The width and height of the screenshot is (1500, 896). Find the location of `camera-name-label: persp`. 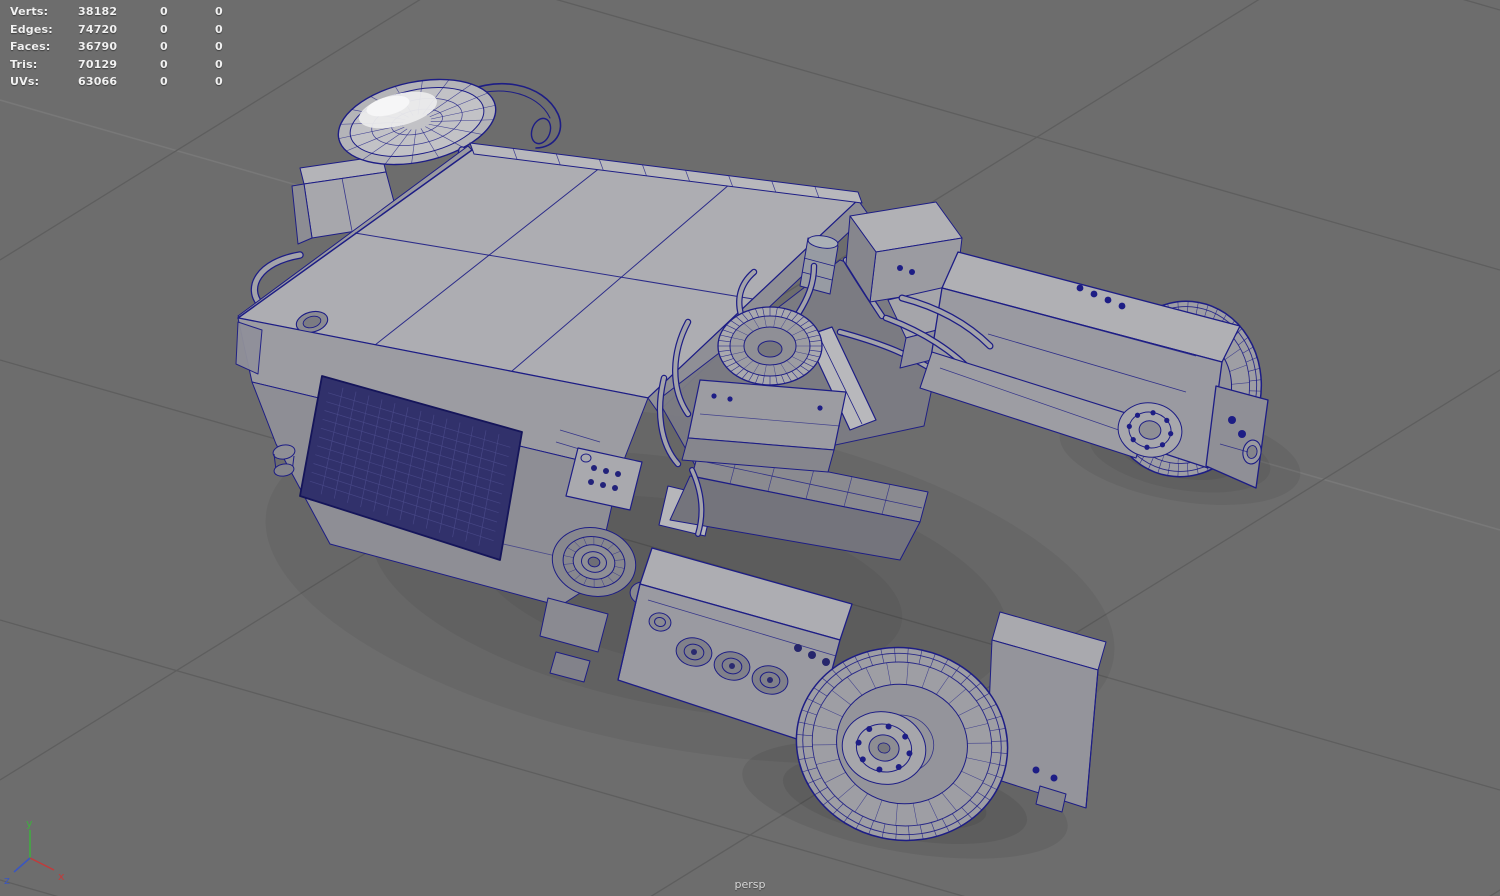

camera-name-label: persp is located at coordinates (750, 884).